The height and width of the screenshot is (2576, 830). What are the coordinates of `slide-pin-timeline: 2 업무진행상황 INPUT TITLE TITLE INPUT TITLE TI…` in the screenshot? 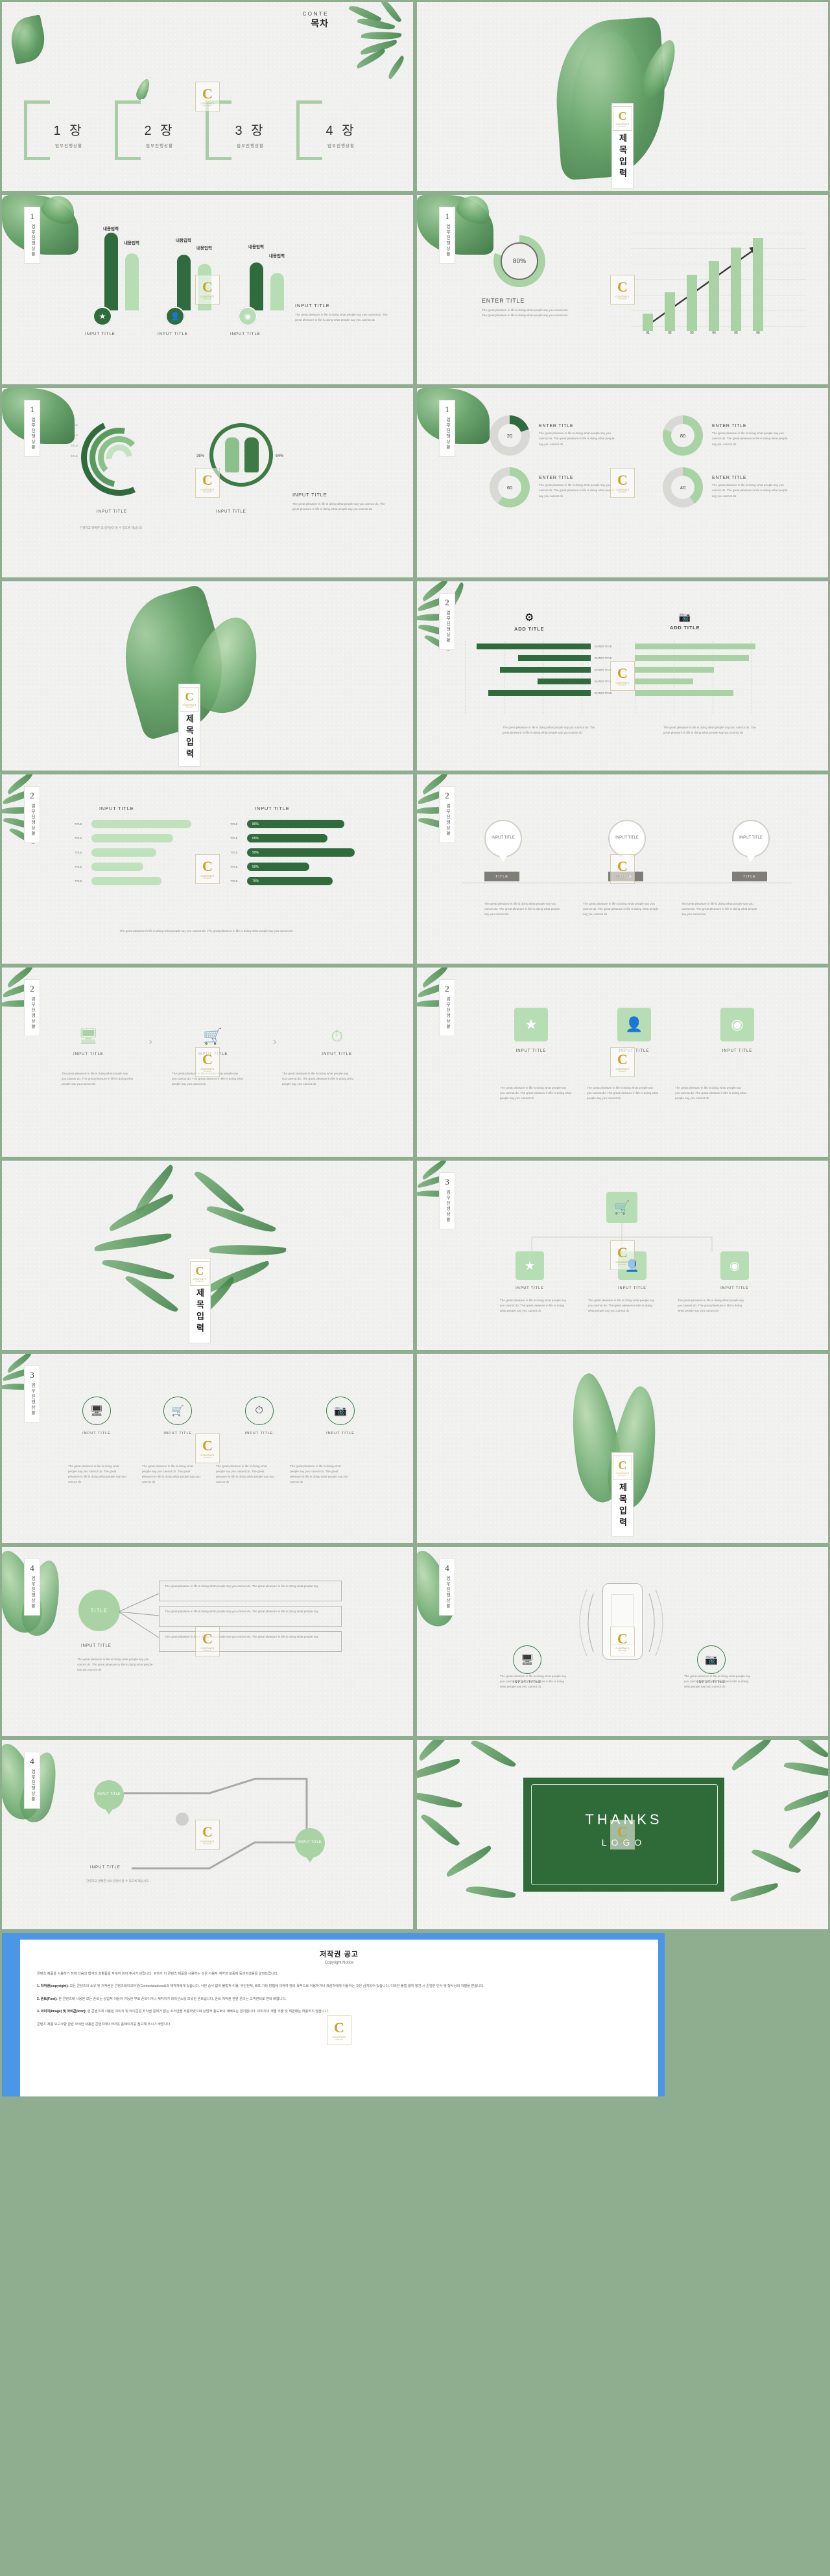 It's located at (622, 869).